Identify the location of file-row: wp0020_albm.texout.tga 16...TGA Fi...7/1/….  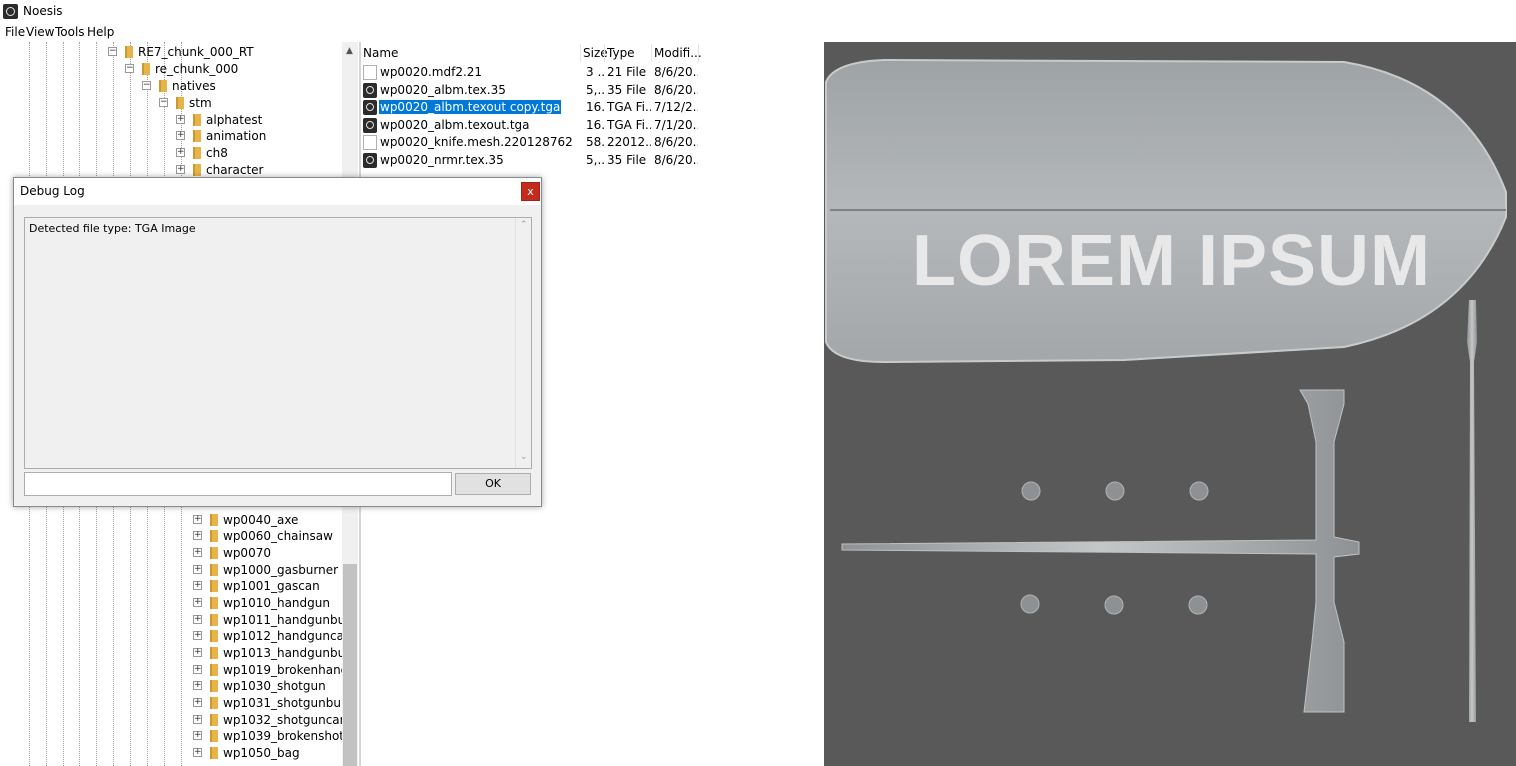
(531, 125).